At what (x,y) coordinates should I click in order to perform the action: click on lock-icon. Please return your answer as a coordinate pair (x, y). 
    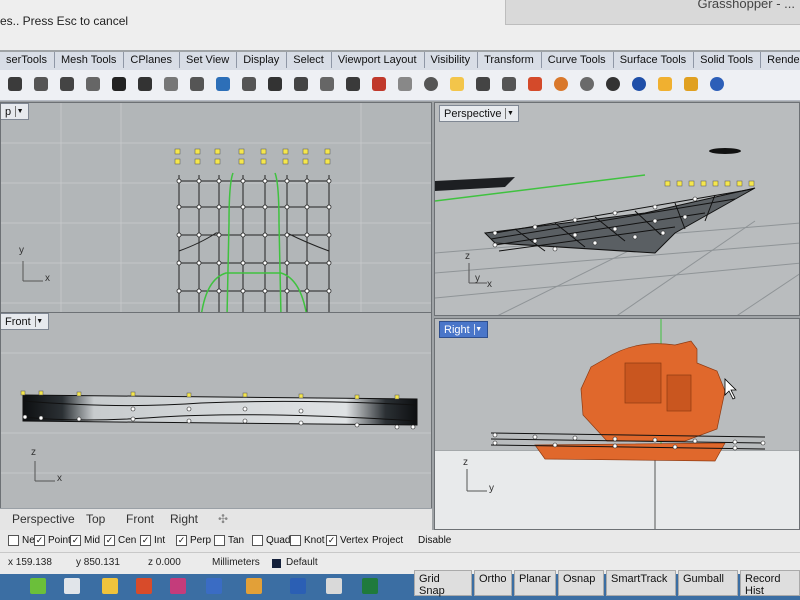
    Looking at the image, I should click on (483, 84).